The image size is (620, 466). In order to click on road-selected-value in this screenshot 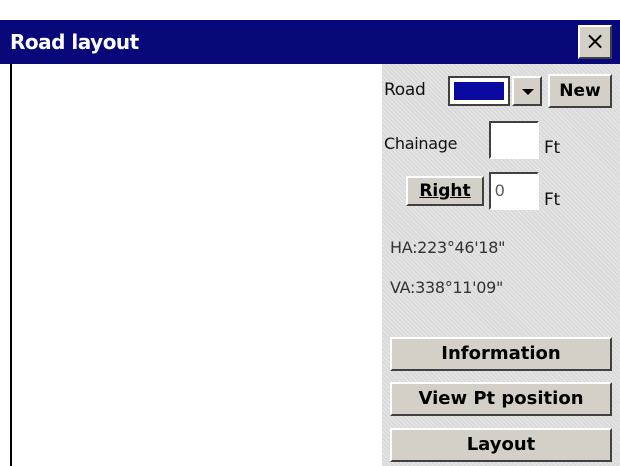, I will do `click(479, 91)`.